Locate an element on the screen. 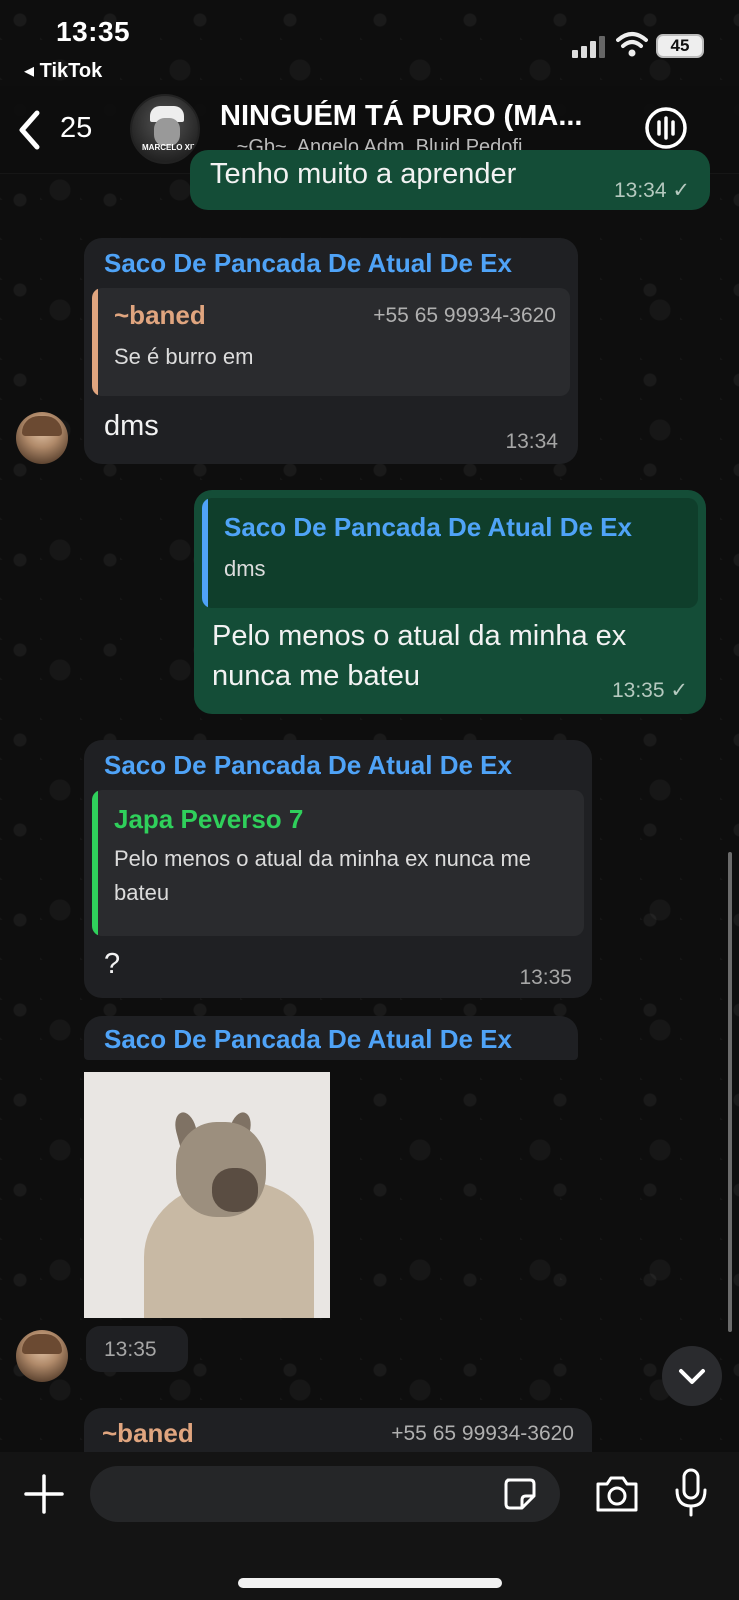  message-input is located at coordinates (325, 1494).